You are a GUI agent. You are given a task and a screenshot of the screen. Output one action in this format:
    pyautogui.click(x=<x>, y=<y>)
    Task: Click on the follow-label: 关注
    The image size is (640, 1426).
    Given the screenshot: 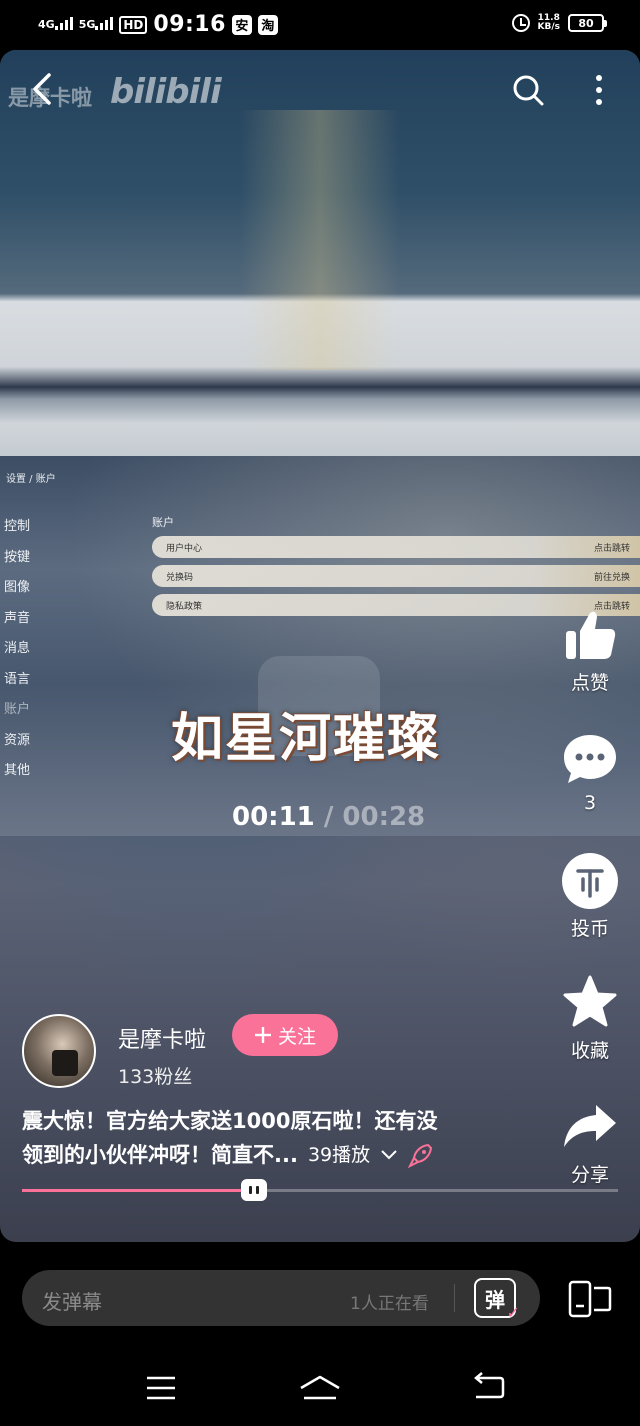 What is the action you would take?
    pyautogui.click(x=296, y=1036)
    